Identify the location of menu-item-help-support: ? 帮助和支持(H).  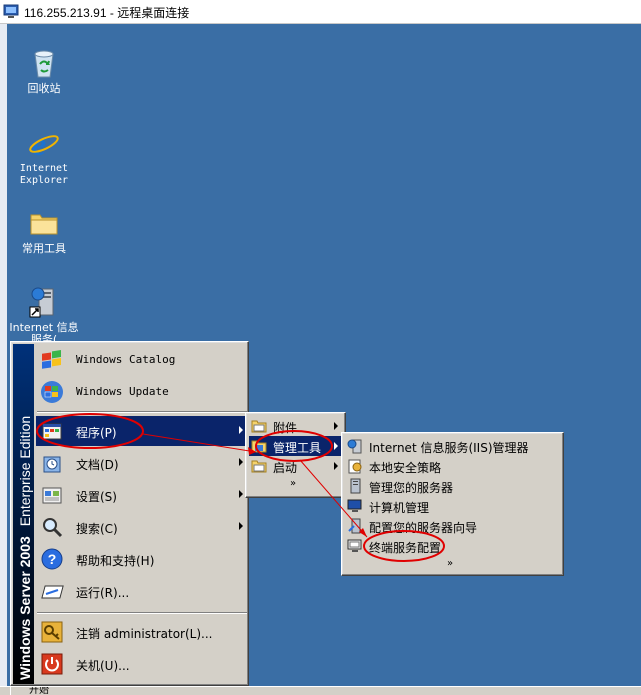
(141, 559).